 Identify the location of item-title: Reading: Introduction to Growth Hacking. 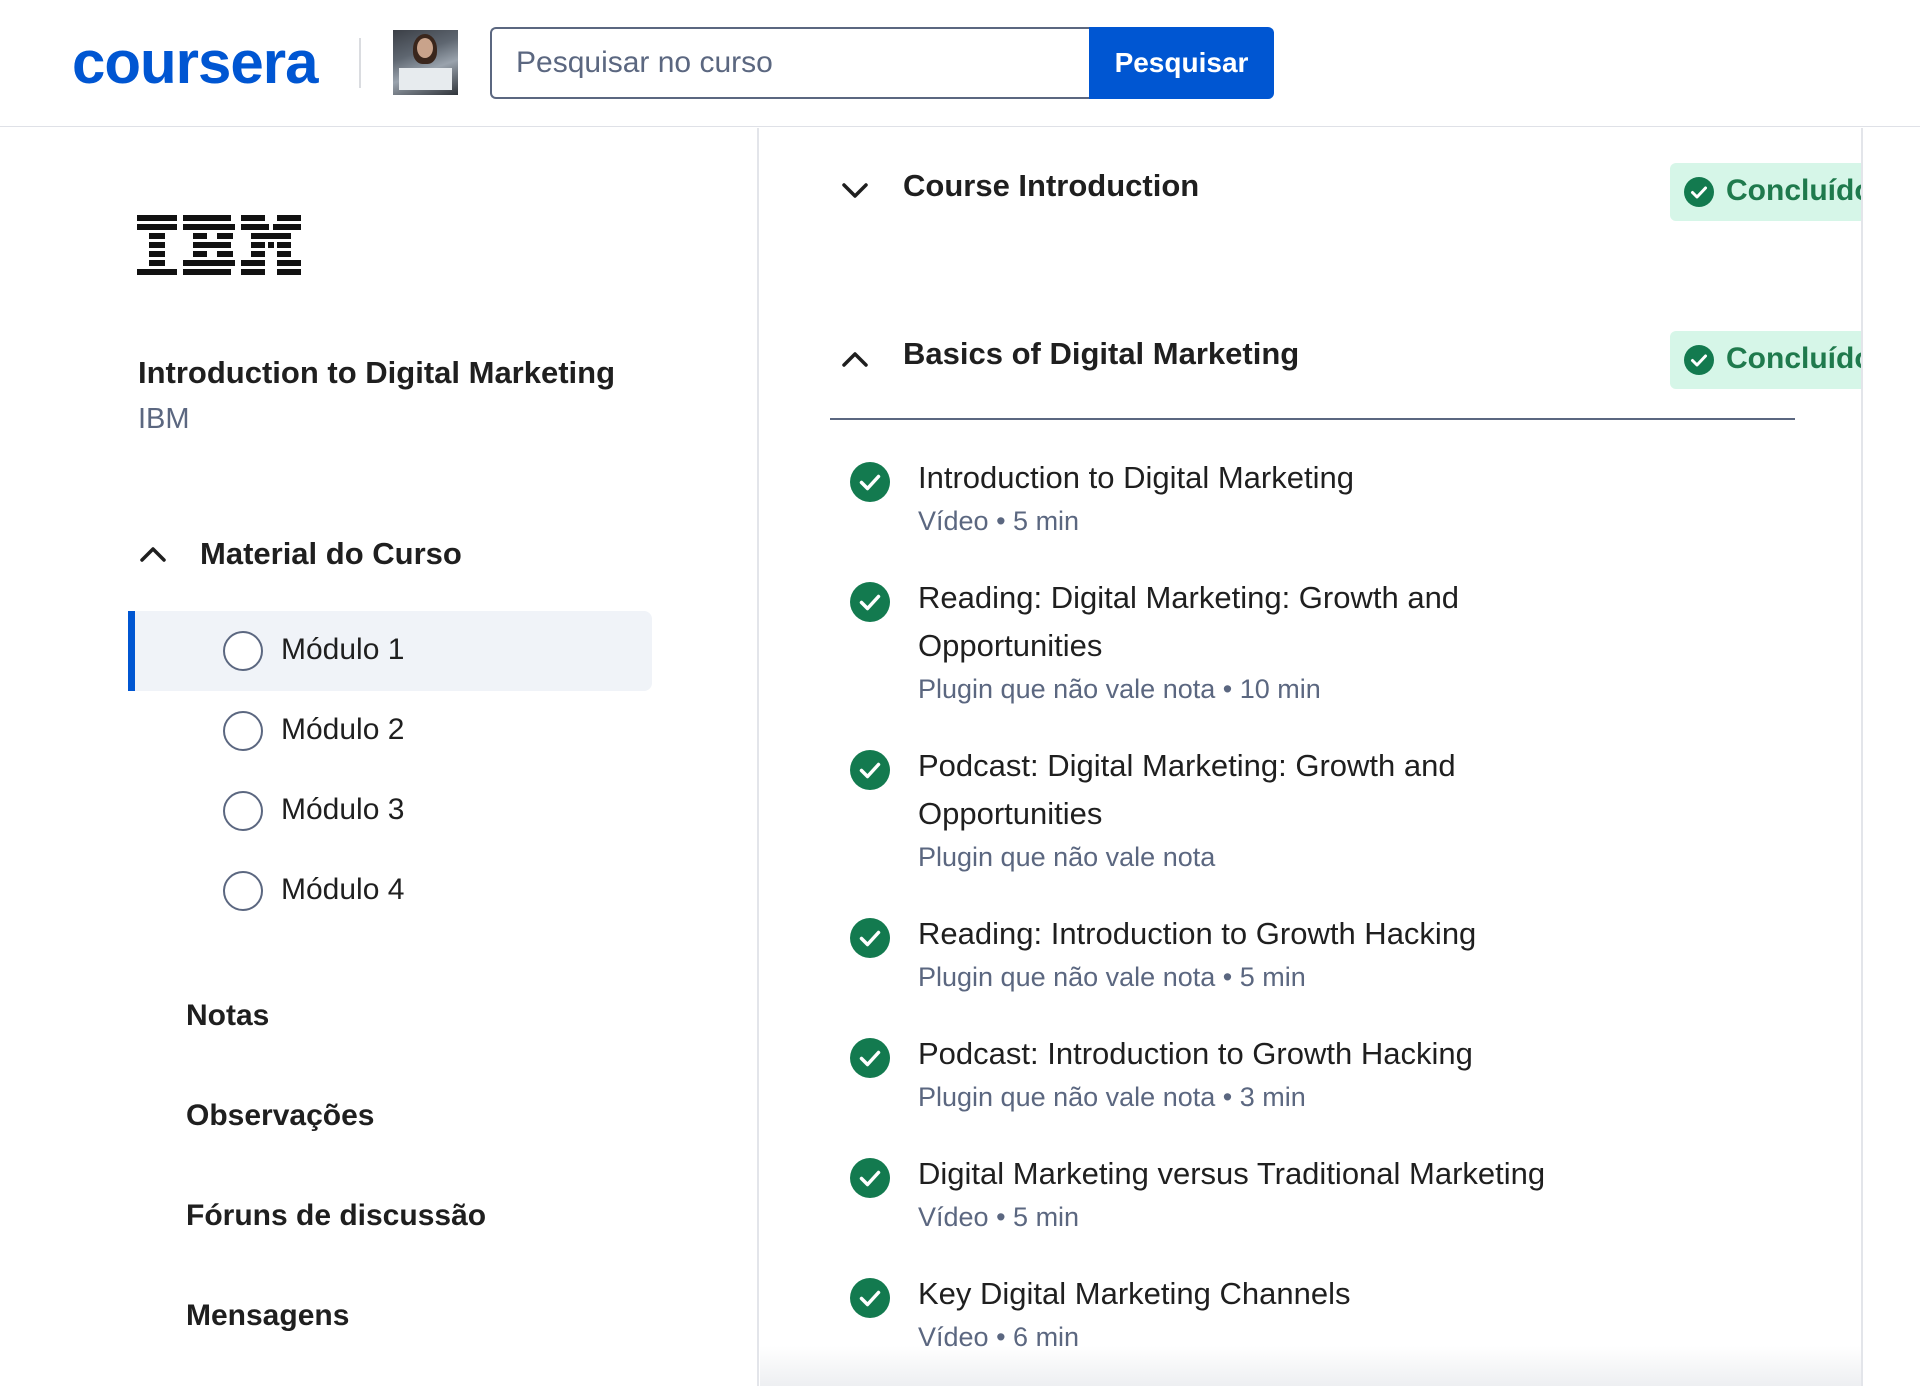
(1197, 933).